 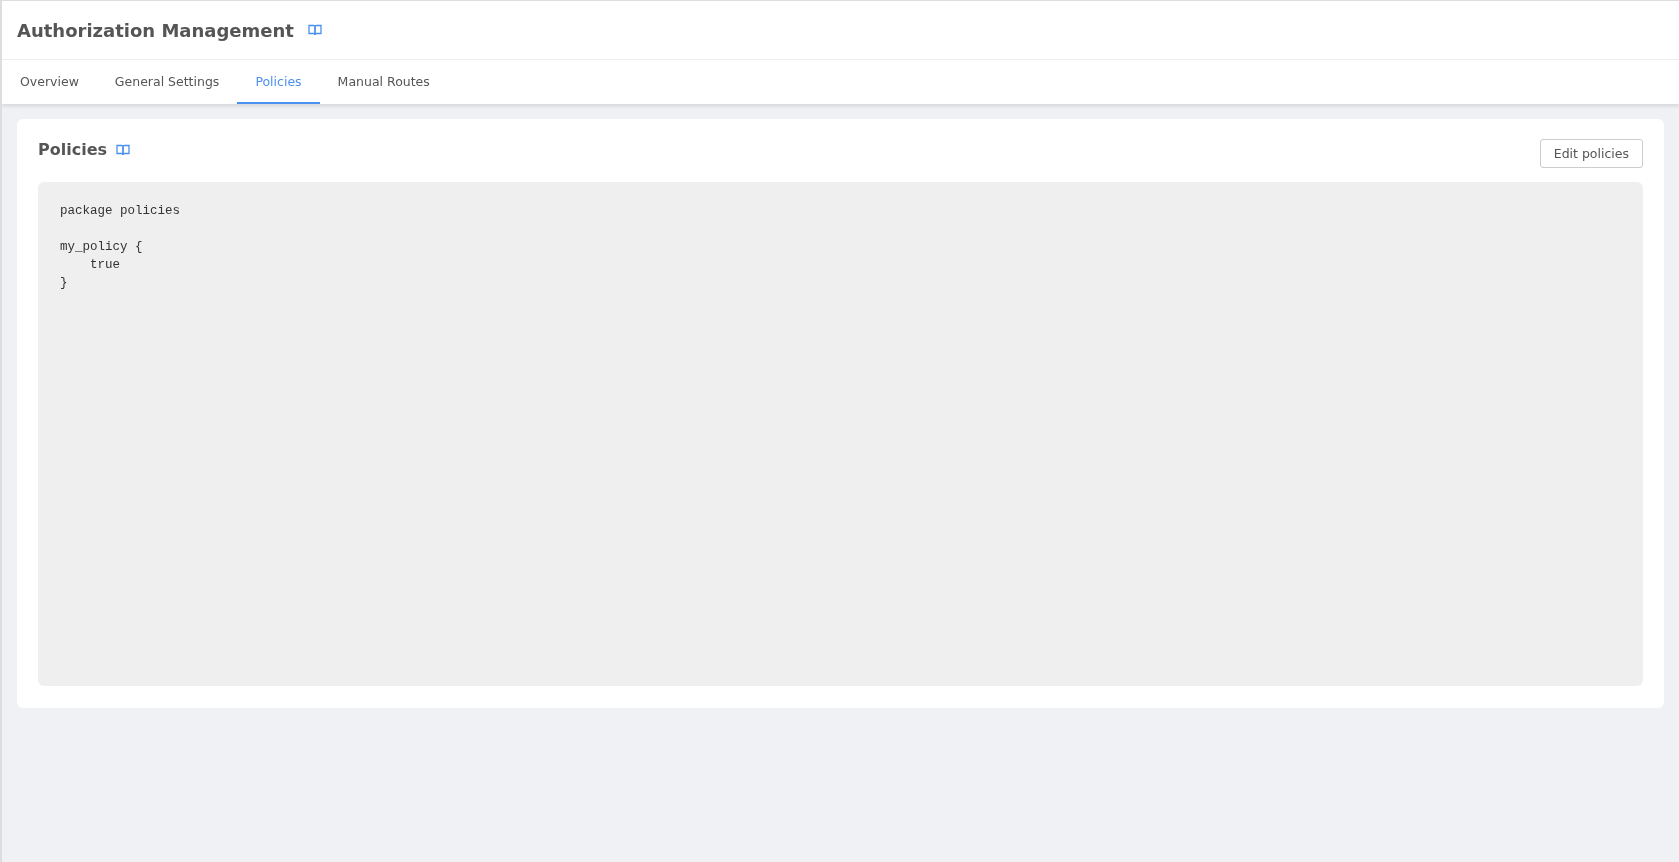 I want to click on section-title: Policies, so click(x=73, y=149).